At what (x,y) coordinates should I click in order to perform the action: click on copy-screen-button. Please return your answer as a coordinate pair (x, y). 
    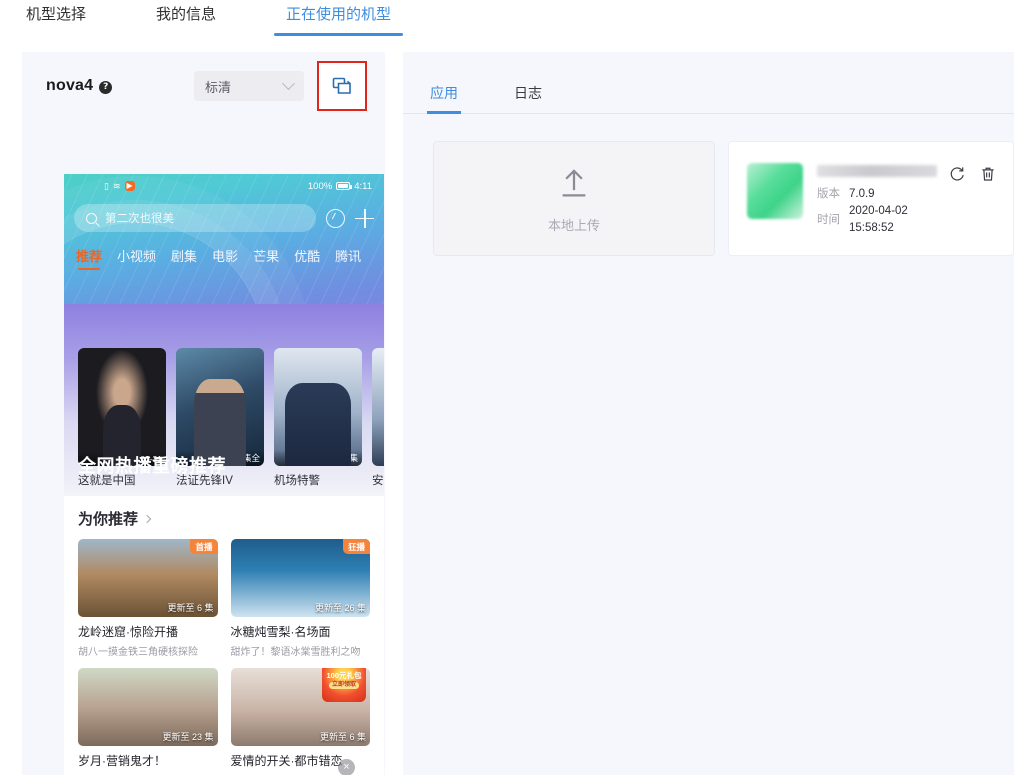
    Looking at the image, I should click on (342, 86).